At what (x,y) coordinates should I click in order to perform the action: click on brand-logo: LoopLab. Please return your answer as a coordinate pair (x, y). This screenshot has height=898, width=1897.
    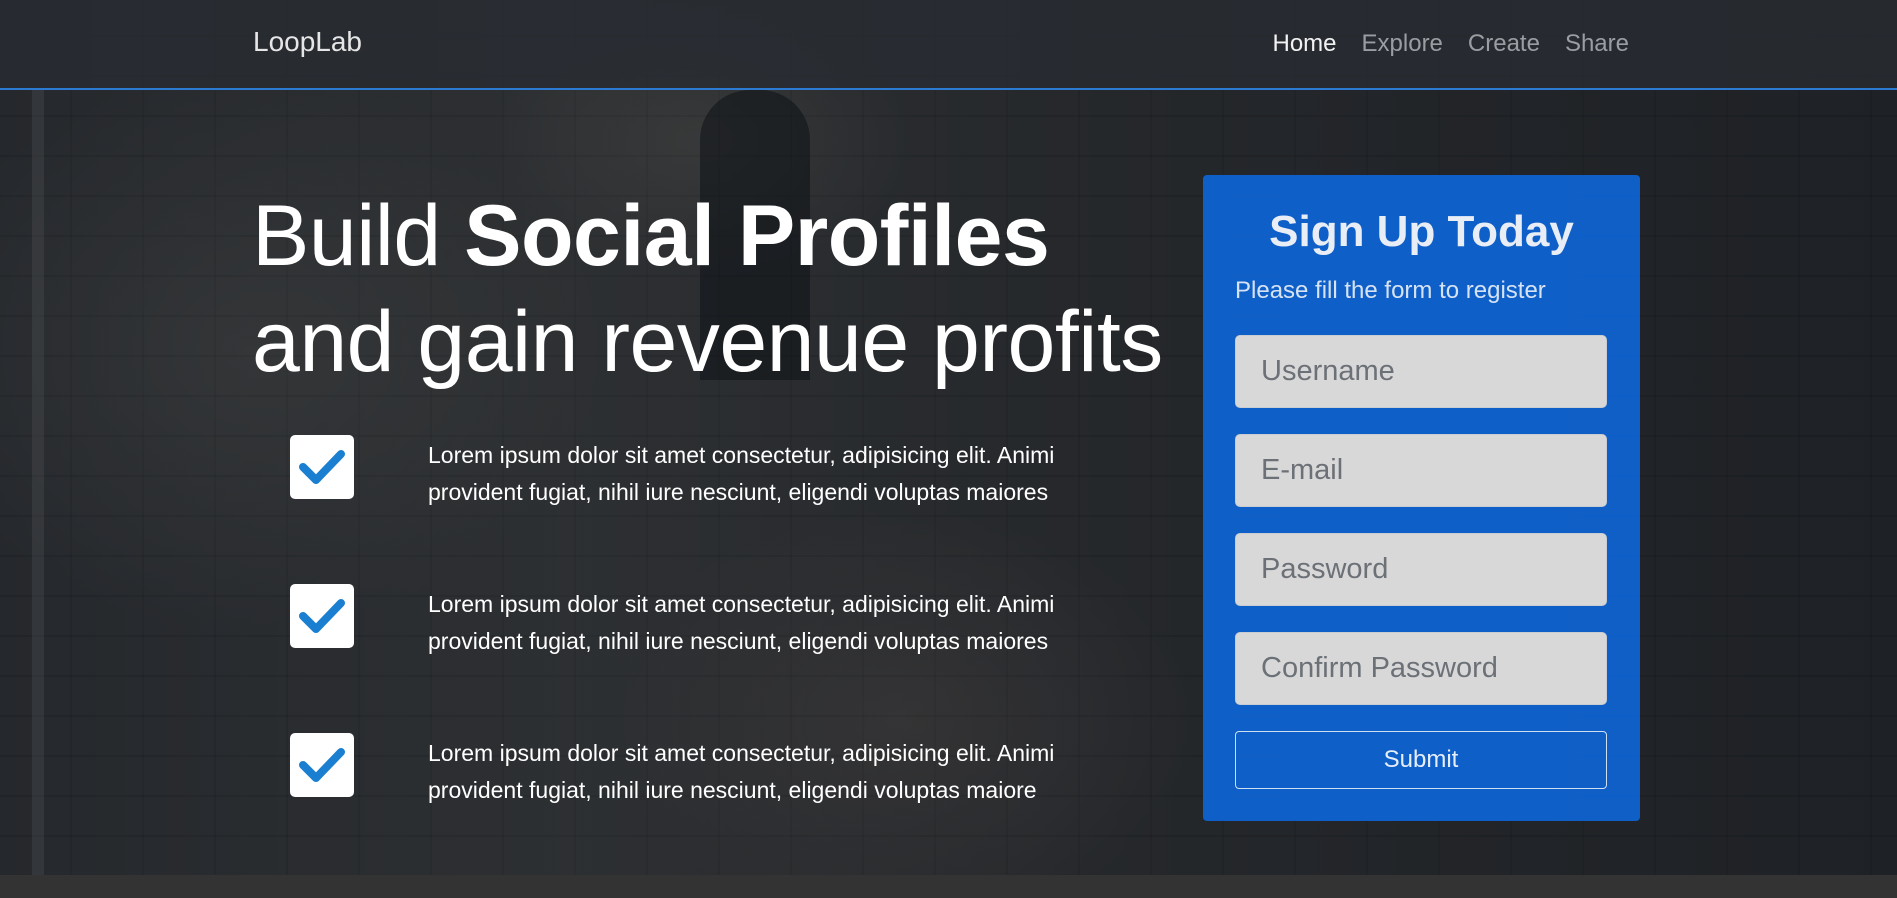
    Looking at the image, I should click on (307, 42).